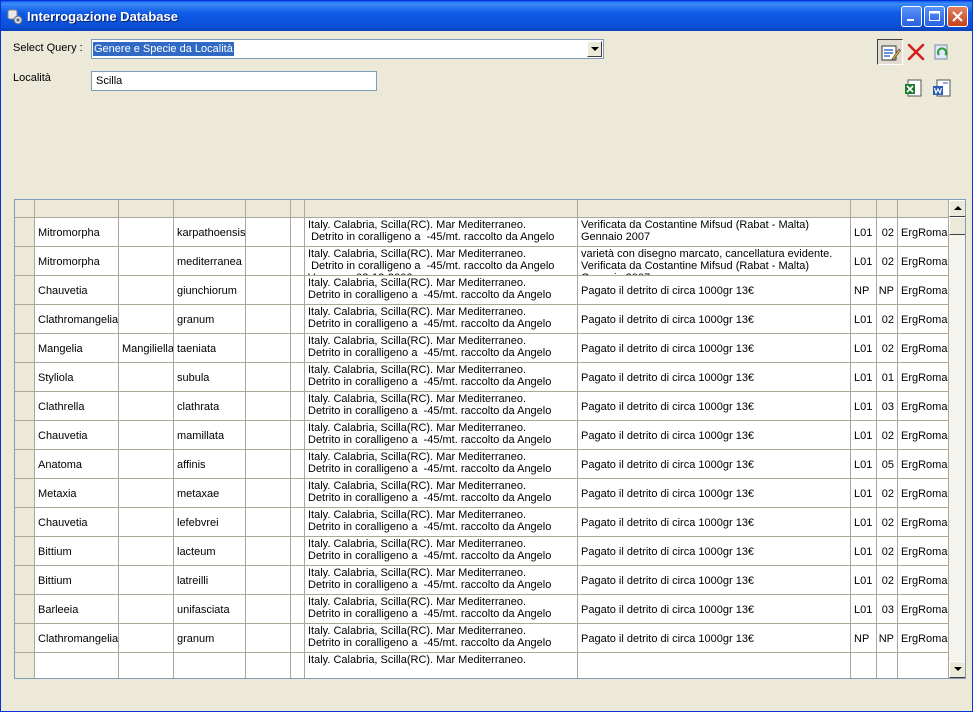  Describe the element at coordinates (146, 348) in the screenshot. I see `cell-sottogenere: Mangiliella` at that location.